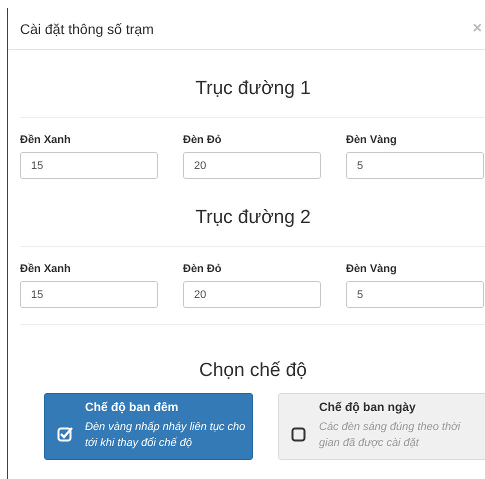  Describe the element at coordinates (65, 434) in the screenshot. I see `checked-checkbox-icon` at that location.